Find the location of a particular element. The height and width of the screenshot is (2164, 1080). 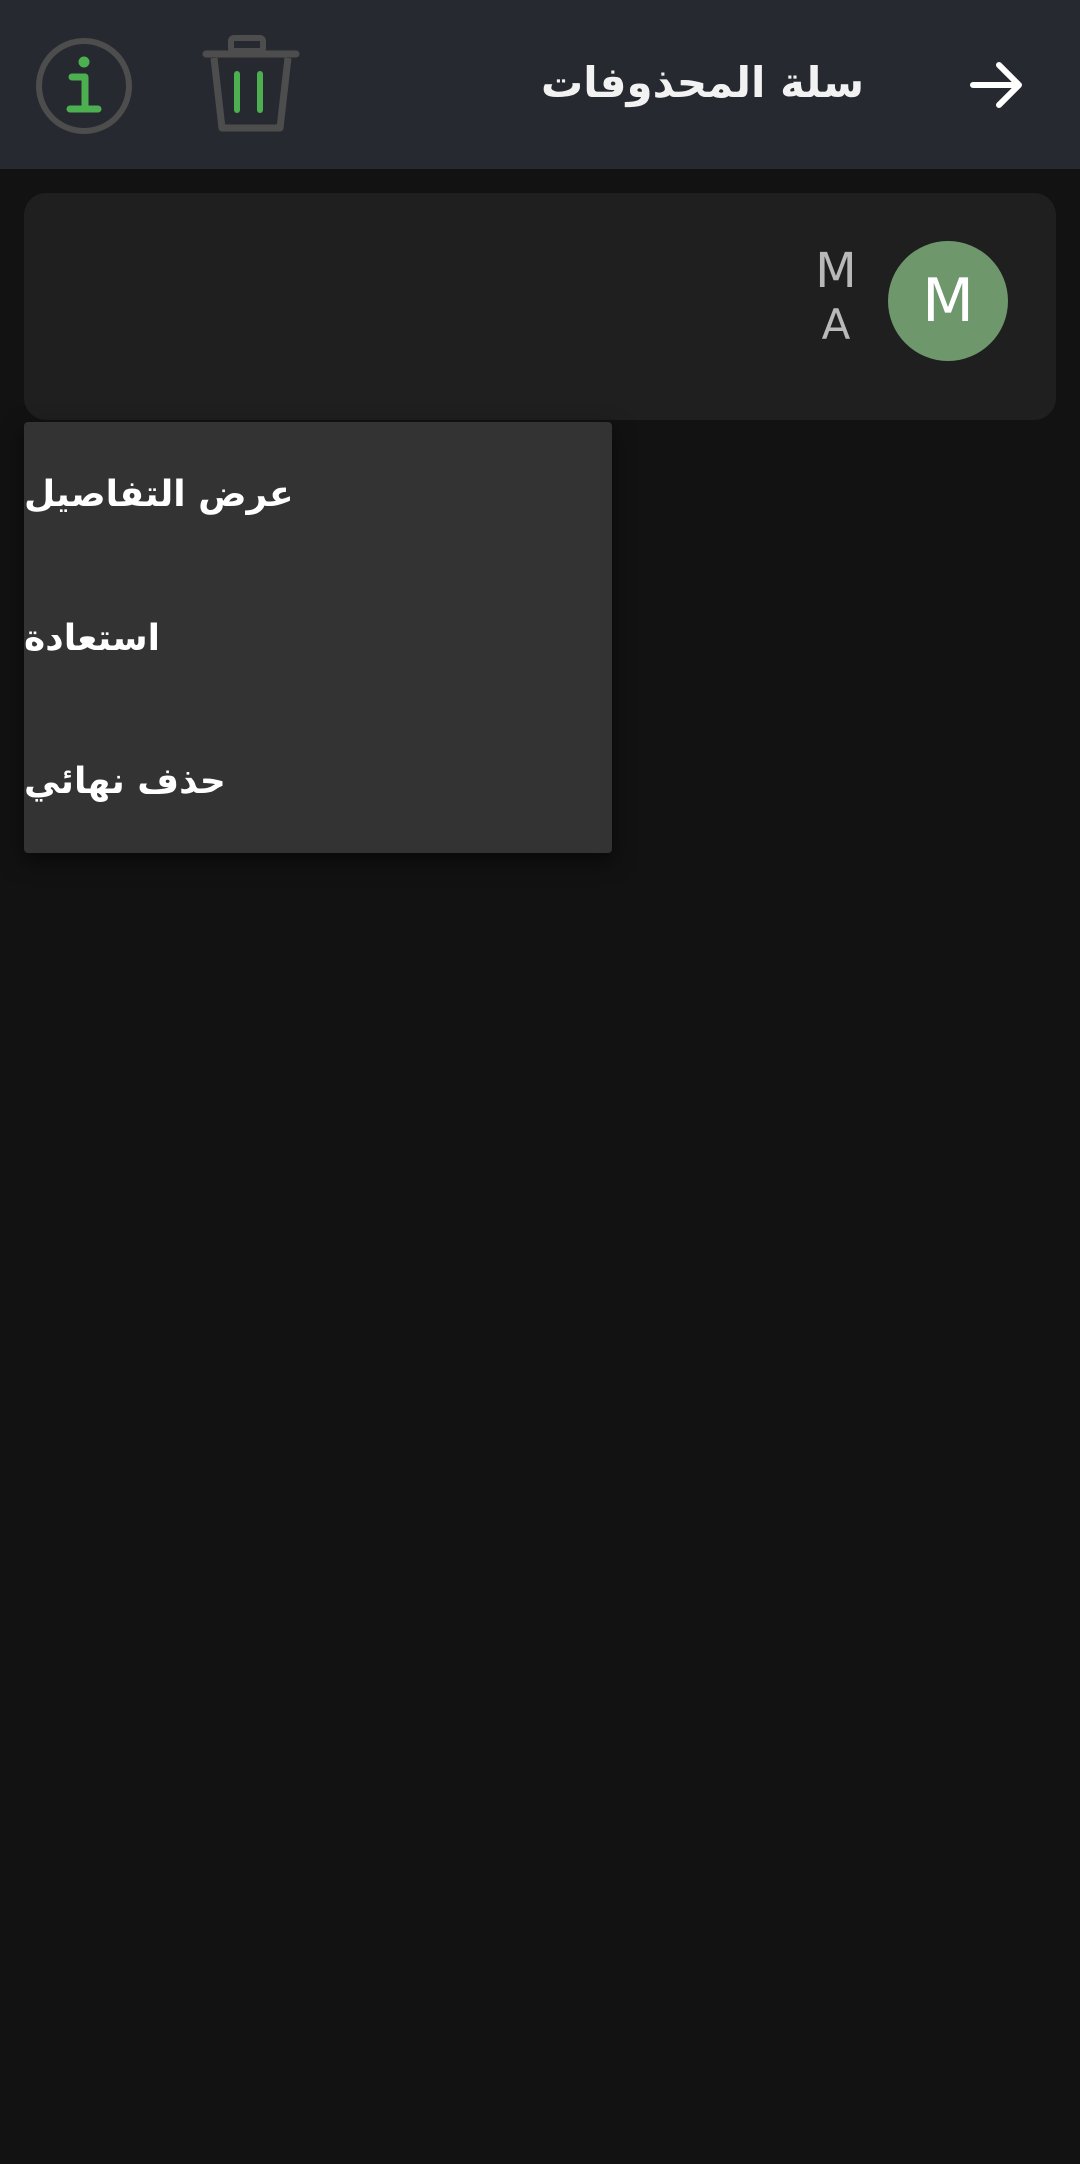

contact-initials: M A is located at coordinates (836, 297).